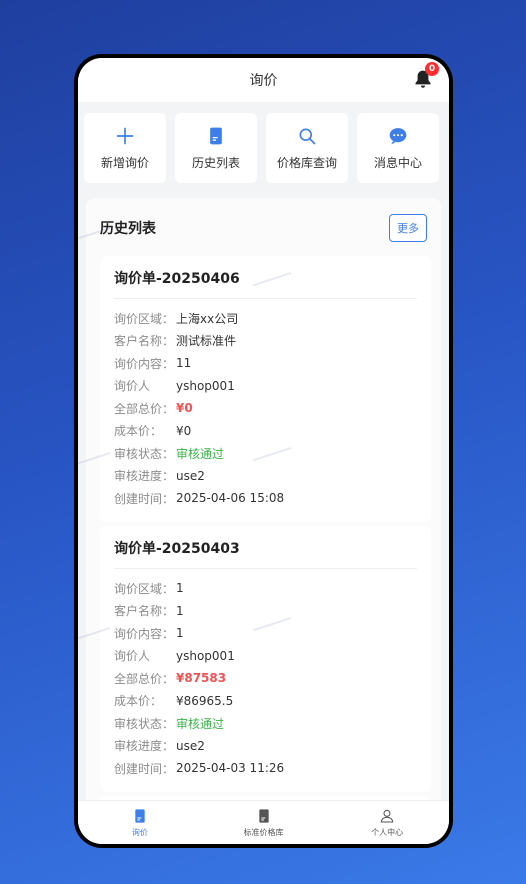 The width and height of the screenshot is (526, 884). Describe the element at coordinates (265, 318) in the screenshot. I see `field-row: 询价区域： 上海xx公司` at that location.